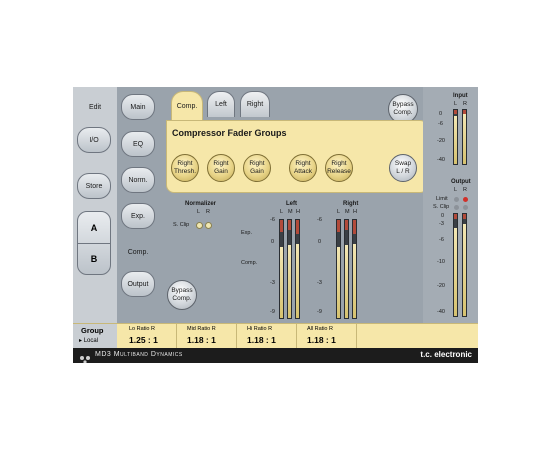 This screenshot has height=450, width=550. What do you see at coordinates (85, 357) in the screenshot?
I see `tc-logo-icon` at bounding box center [85, 357].